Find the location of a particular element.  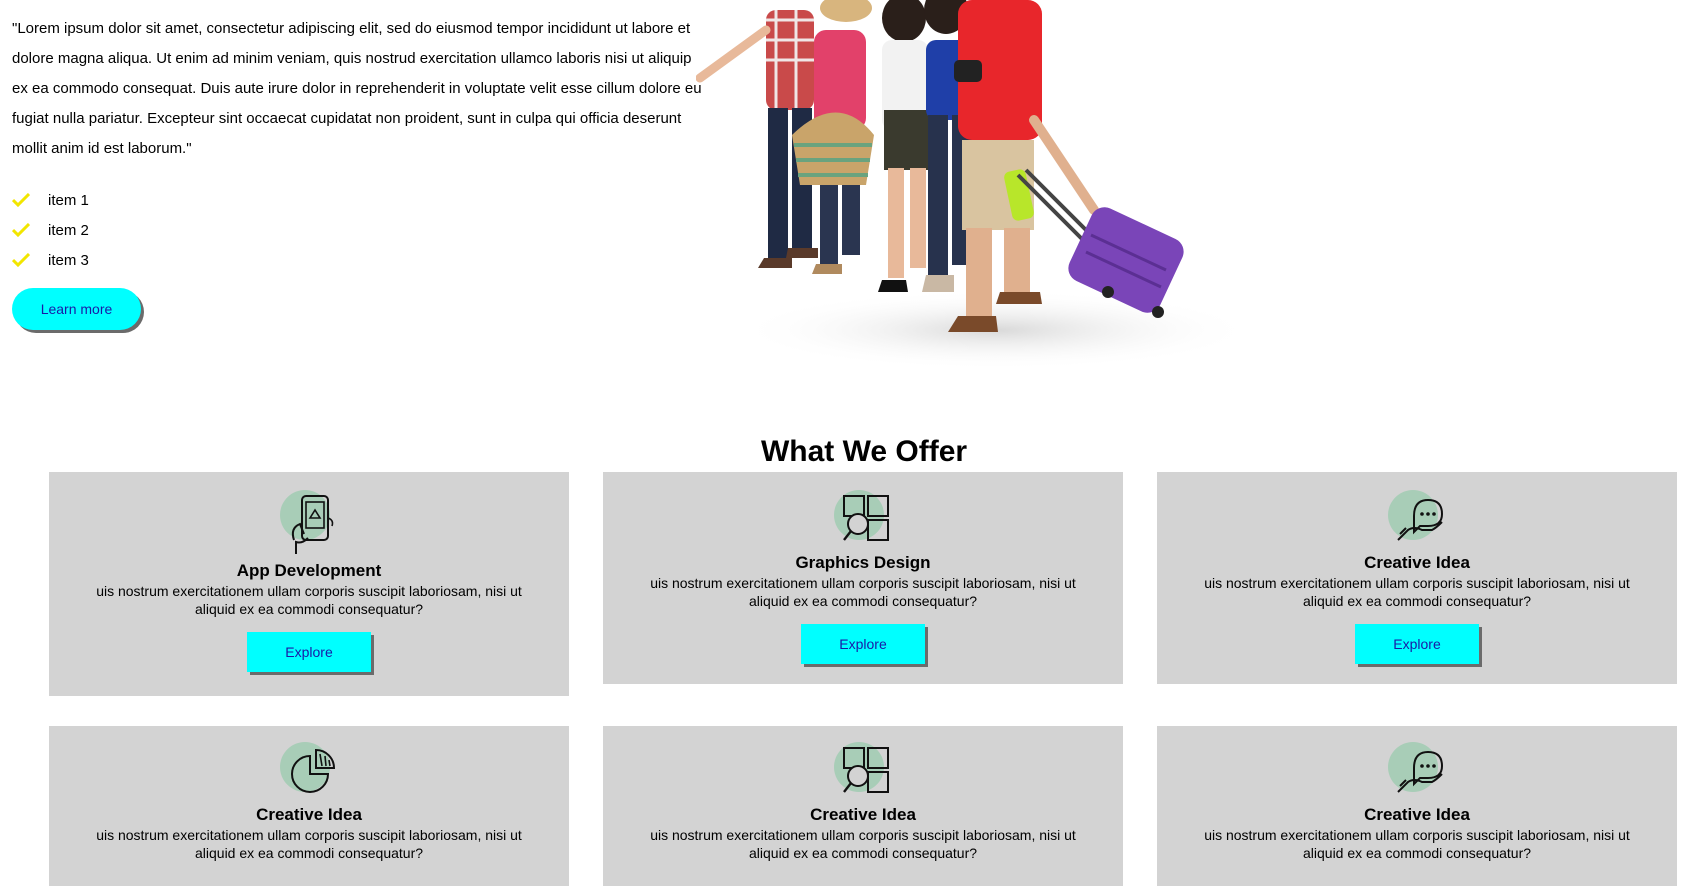

card-title: App Development is located at coordinates (309, 570).